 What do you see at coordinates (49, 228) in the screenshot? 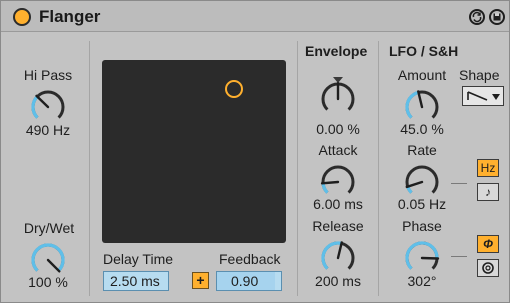
I see `drywet-label: Dry/Wet` at bounding box center [49, 228].